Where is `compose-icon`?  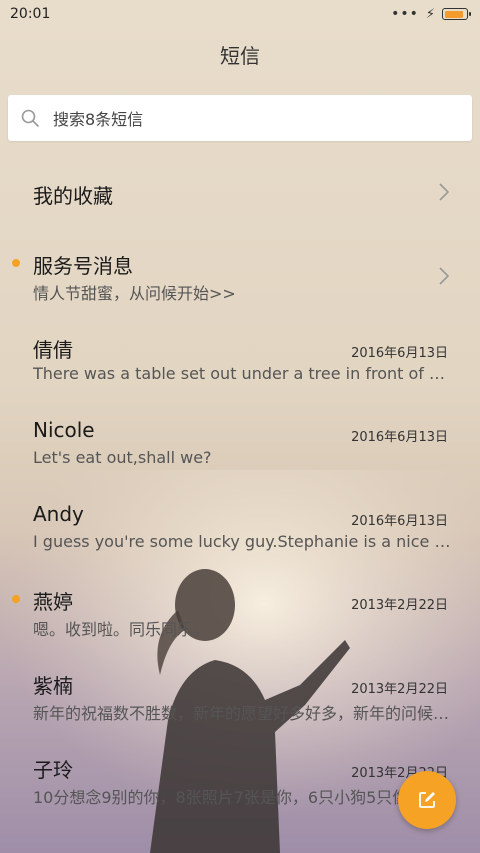
compose-icon is located at coordinates (427, 800).